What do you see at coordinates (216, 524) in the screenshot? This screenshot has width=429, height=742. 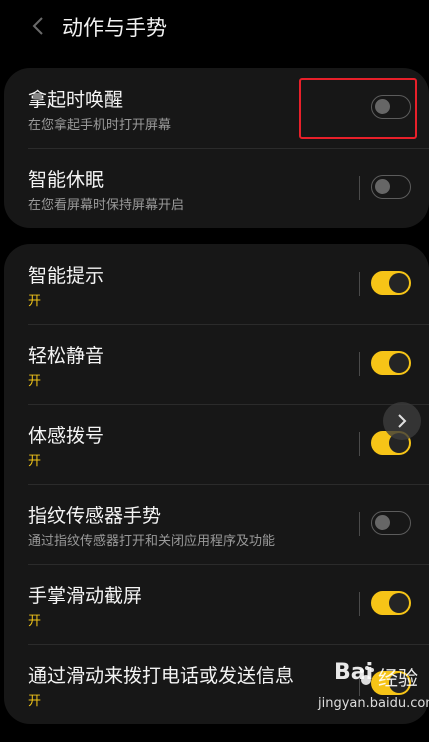 I see `setting-row: 指纹传感器手势通过指纹传感器打开和关闭应用程序及功能` at bounding box center [216, 524].